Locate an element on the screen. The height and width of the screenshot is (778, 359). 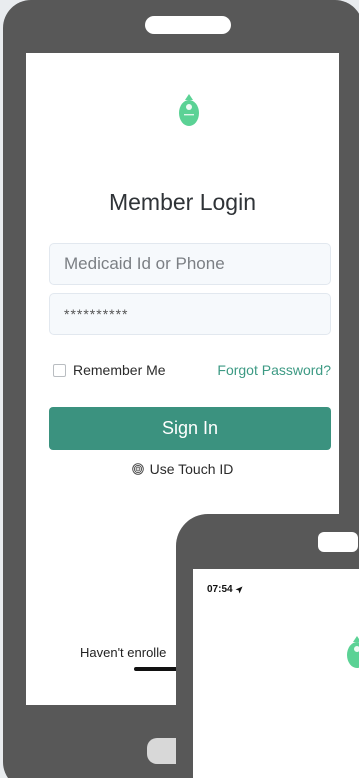
location-arrow-icon is located at coordinates (239, 589).